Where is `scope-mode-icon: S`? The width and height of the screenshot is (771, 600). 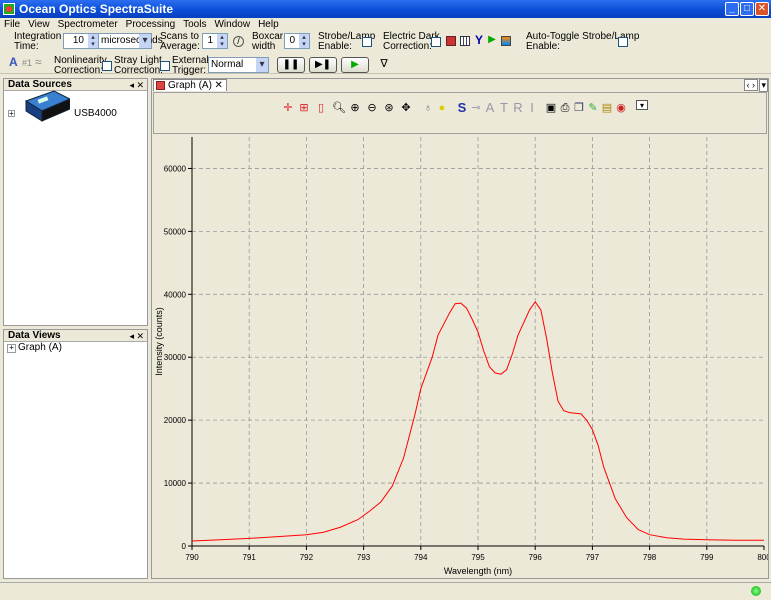 scope-mode-icon: S is located at coordinates (462, 107).